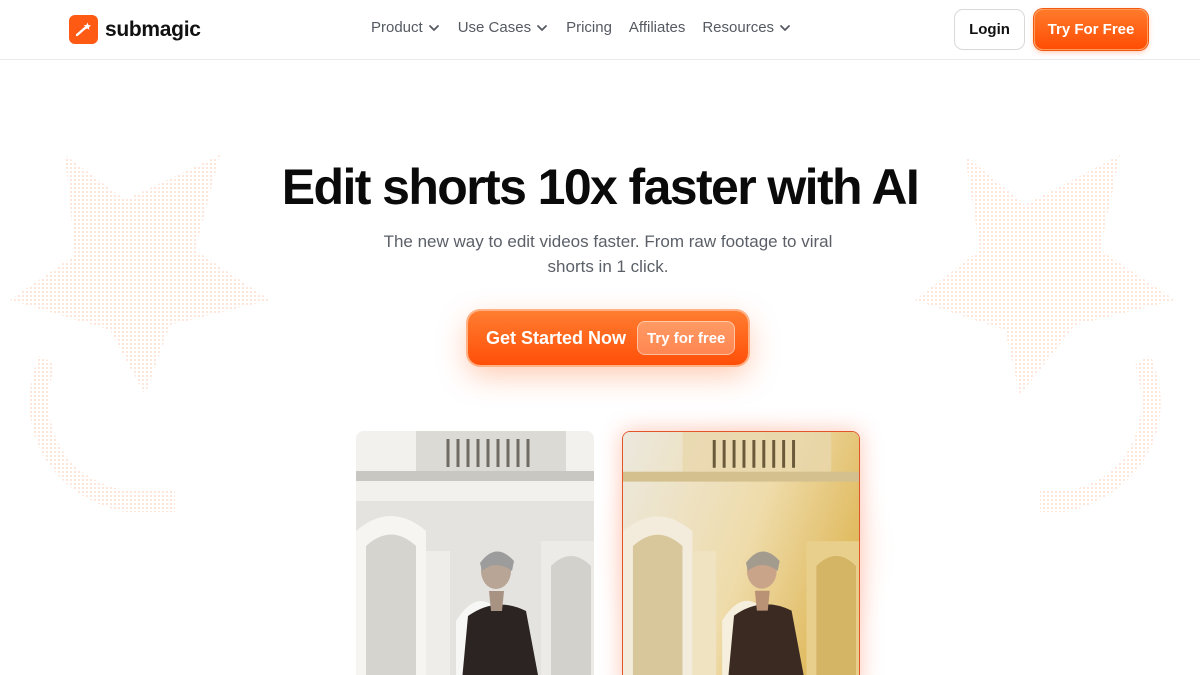 Image resolution: width=1200 pixels, height=675 pixels. I want to click on try-for-free-button: Try For Free, so click(1091, 29).